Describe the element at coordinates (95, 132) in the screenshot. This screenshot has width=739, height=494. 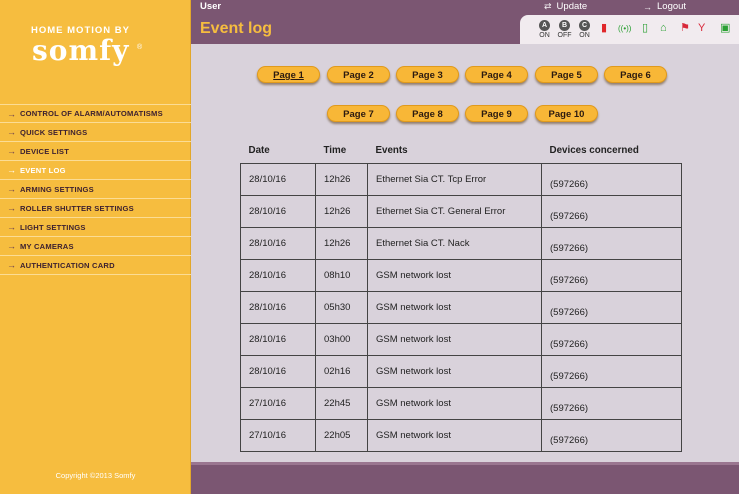
I see `sidebar-item-quick-settings: → QUICK SETTINGS` at that location.